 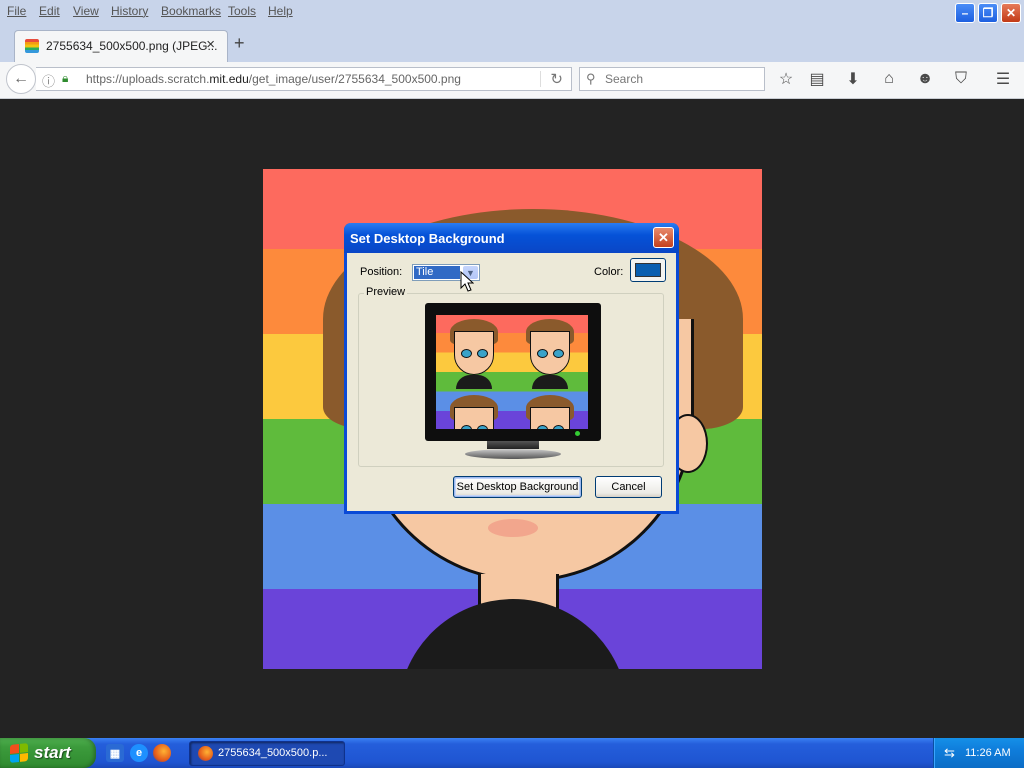 What do you see at coordinates (86, 11) in the screenshot?
I see `menu-view: View` at bounding box center [86, 11].